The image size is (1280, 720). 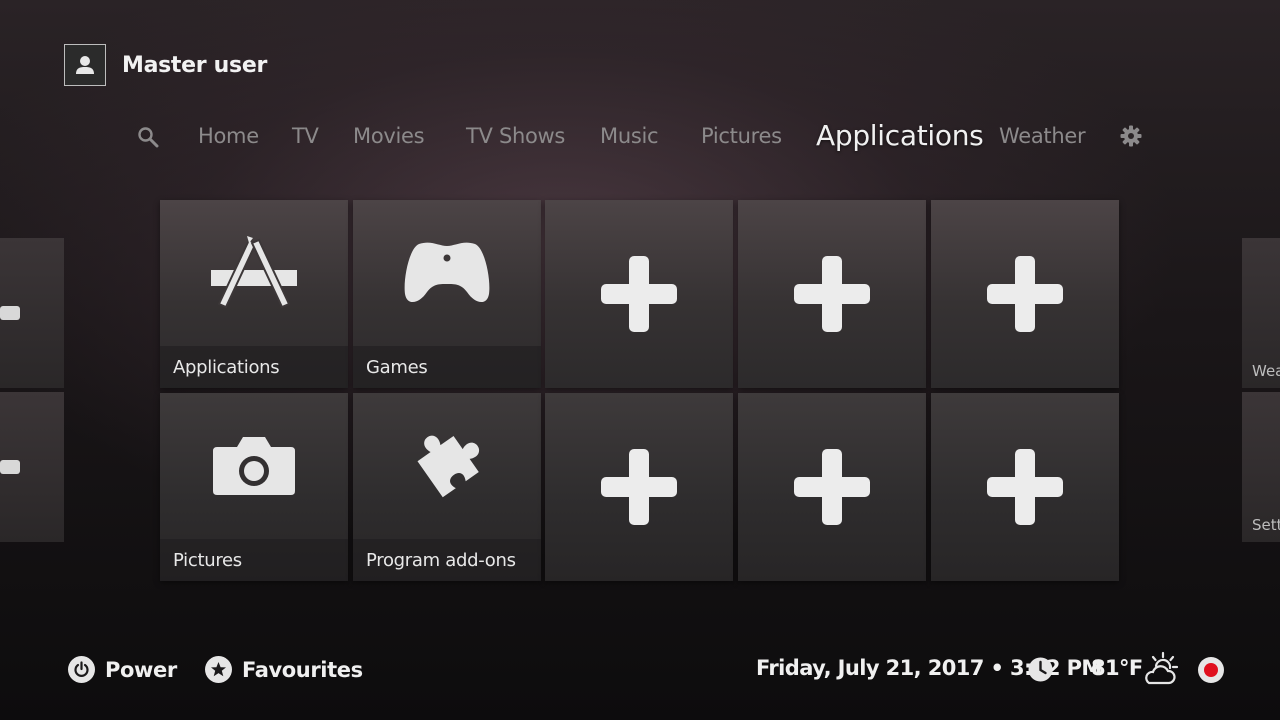 What do you see at coordinates (441, 560) in the screenshot?
I see `tile-label: Program add-ons` at bounding box center [441, 560].